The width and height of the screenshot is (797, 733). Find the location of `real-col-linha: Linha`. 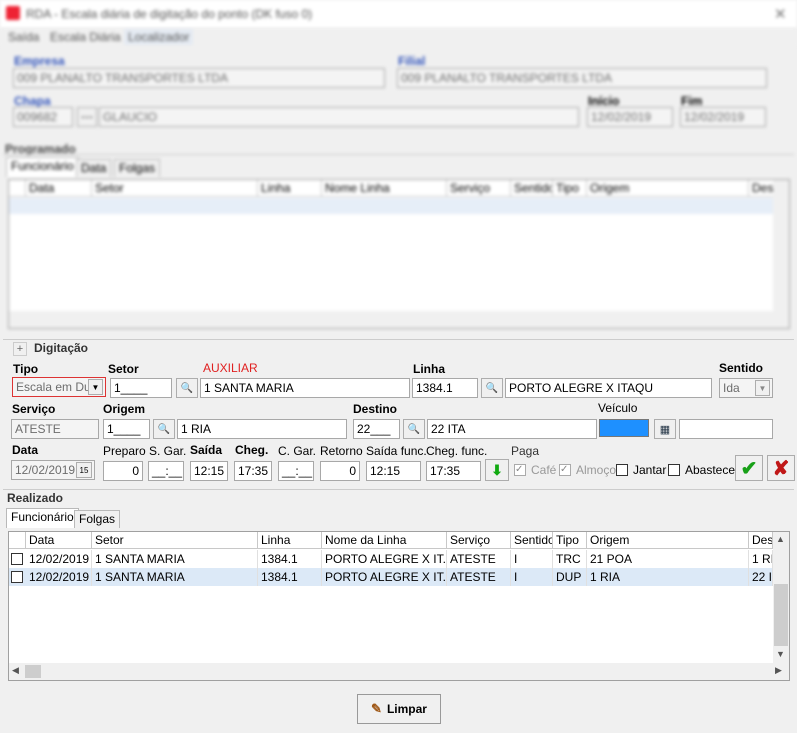

real-col-linha: Linha is located at coordinates (290, 540).